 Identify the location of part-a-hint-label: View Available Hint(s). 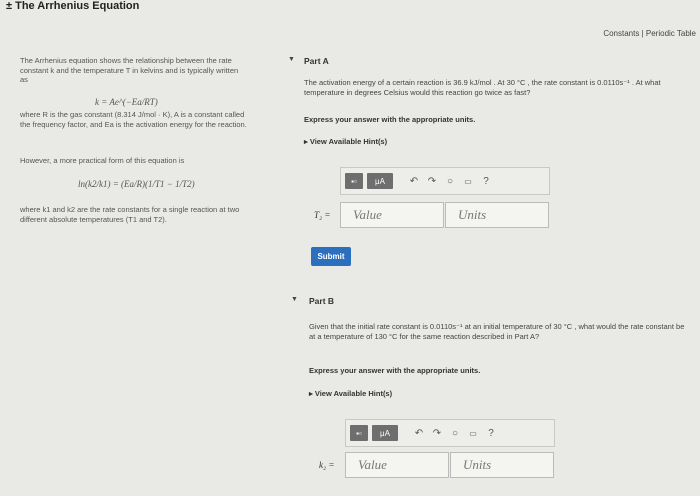
(348, 141).